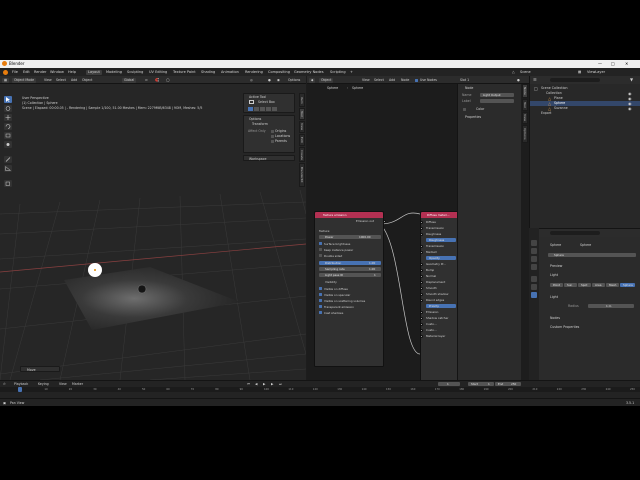 Image resolution: width=640 pixels, height=480 pixels. Describe the element at coordinates (20, 389) in the screenshot. I see `playhead` at that location.